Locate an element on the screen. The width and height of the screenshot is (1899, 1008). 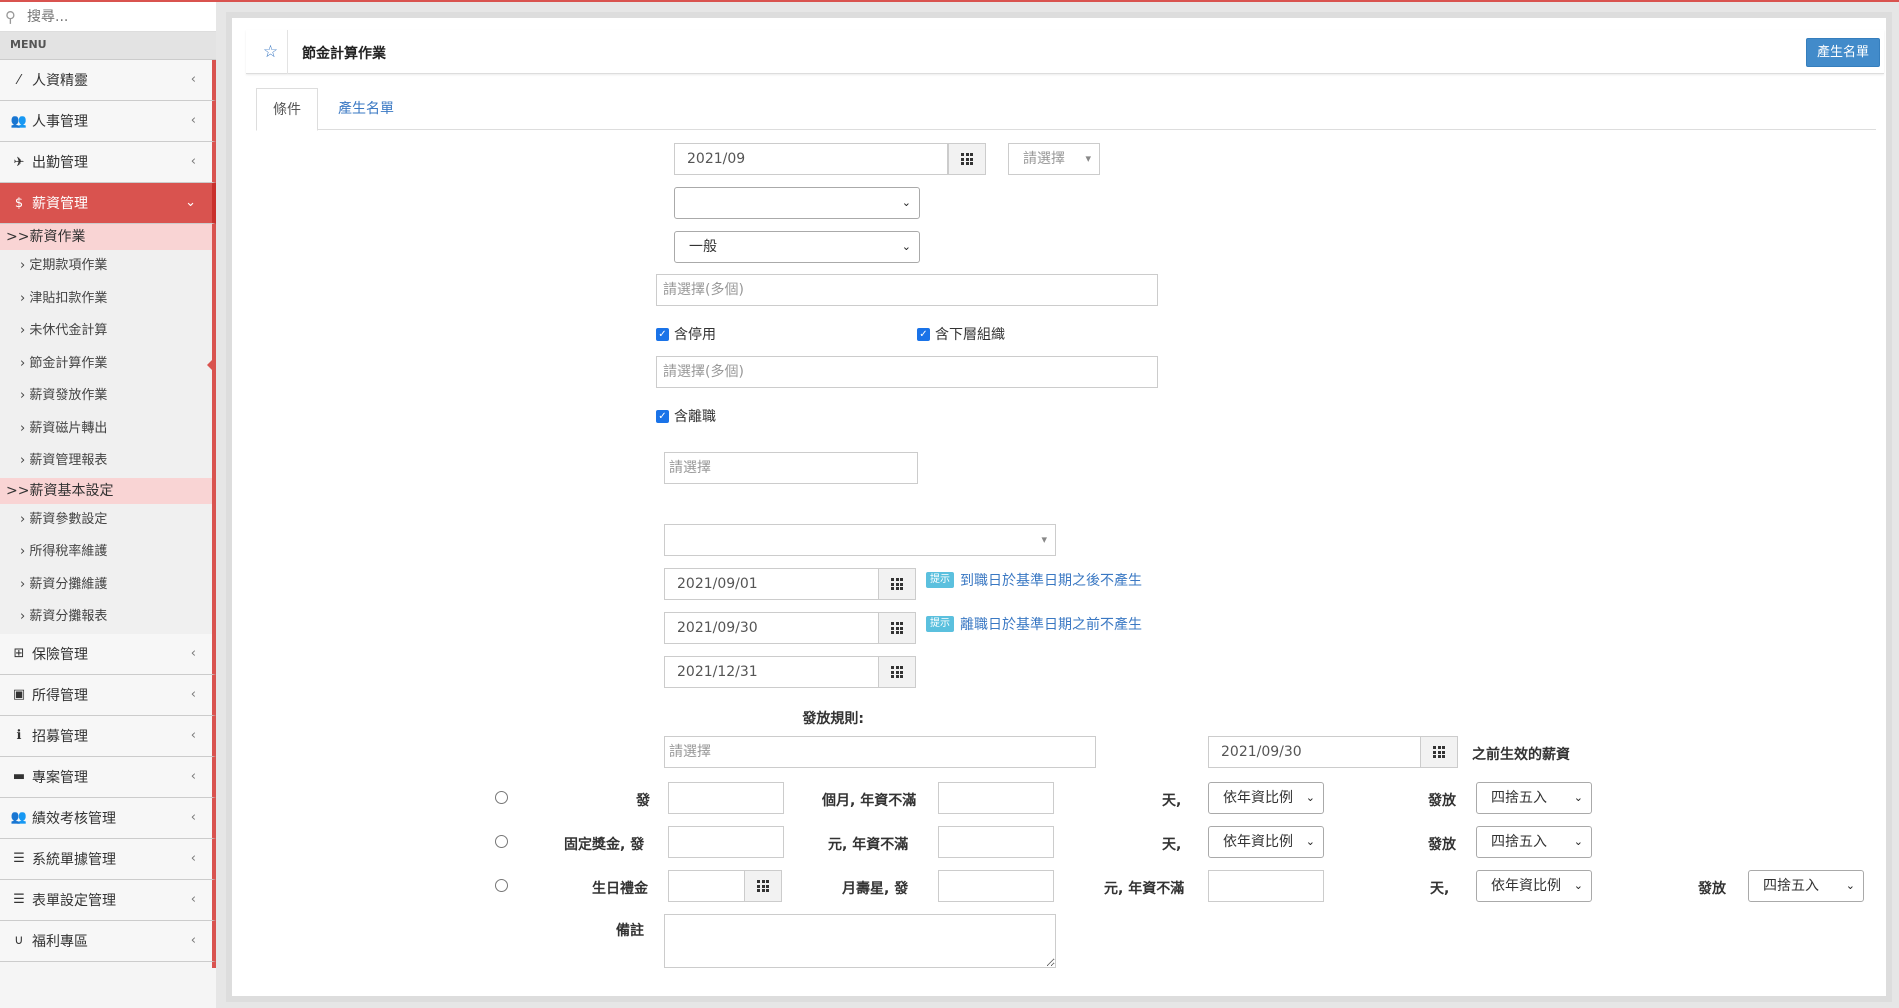
sidebar-subitem: › 薪資分攤維護 is located at coordinates (108, 584).